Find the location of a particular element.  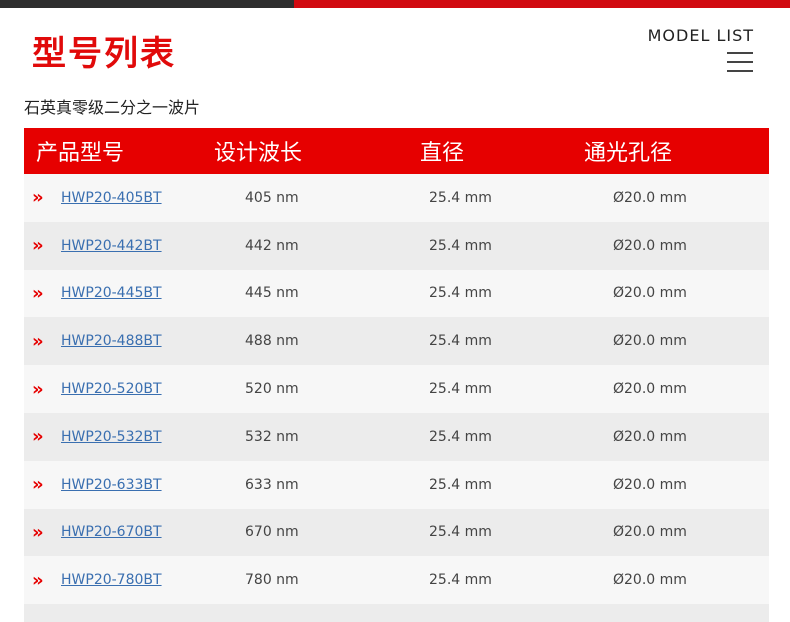

wavelength-cell: 488 nm is located at coordinates (272, 341).